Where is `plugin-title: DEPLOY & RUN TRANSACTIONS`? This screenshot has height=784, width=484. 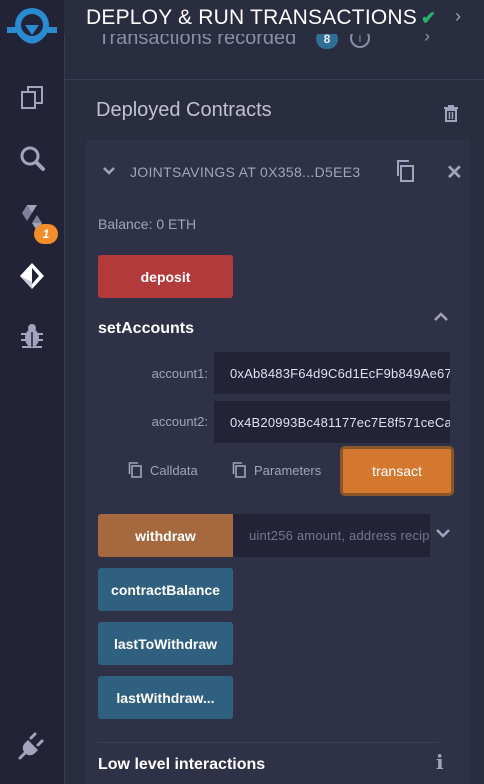
plugin-title: DEPLOY & RUN TRANSACTIONS is located at coordinates (251, 17).